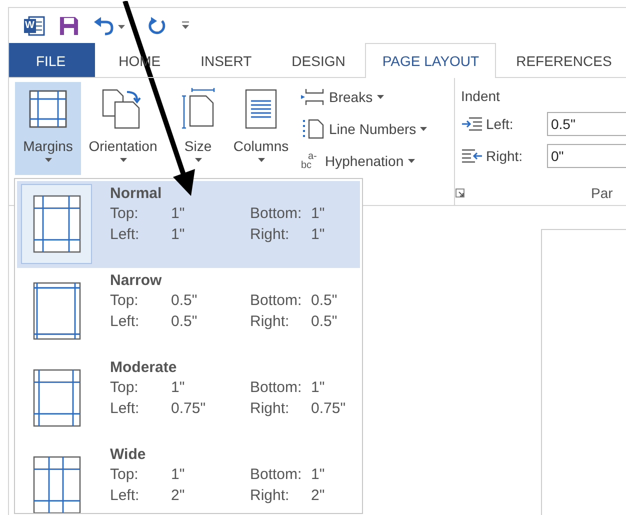 The image size is (626, 515). I want to click on indent-right-icon, so click(472, 156).